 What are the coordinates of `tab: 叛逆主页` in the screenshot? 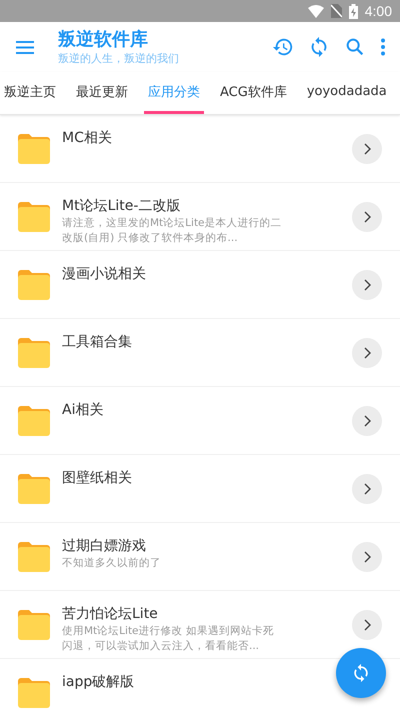 It's located at (30, 93).